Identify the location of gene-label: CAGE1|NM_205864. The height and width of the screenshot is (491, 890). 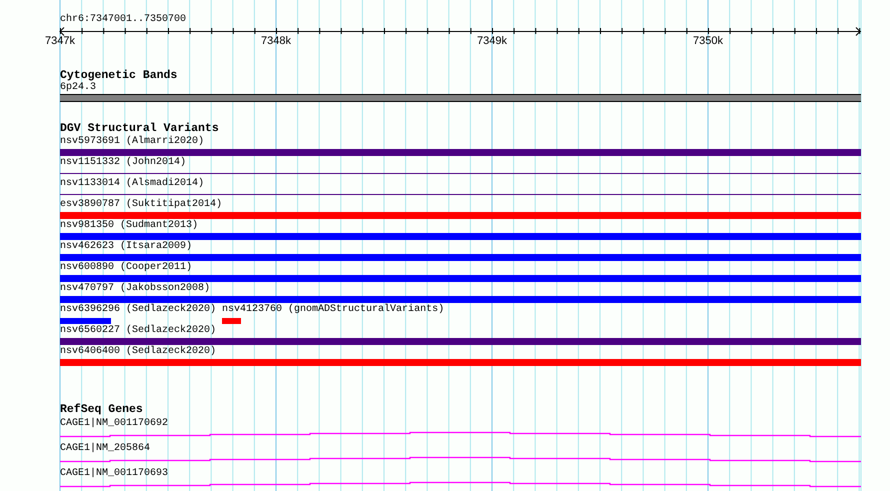
(105, 448).